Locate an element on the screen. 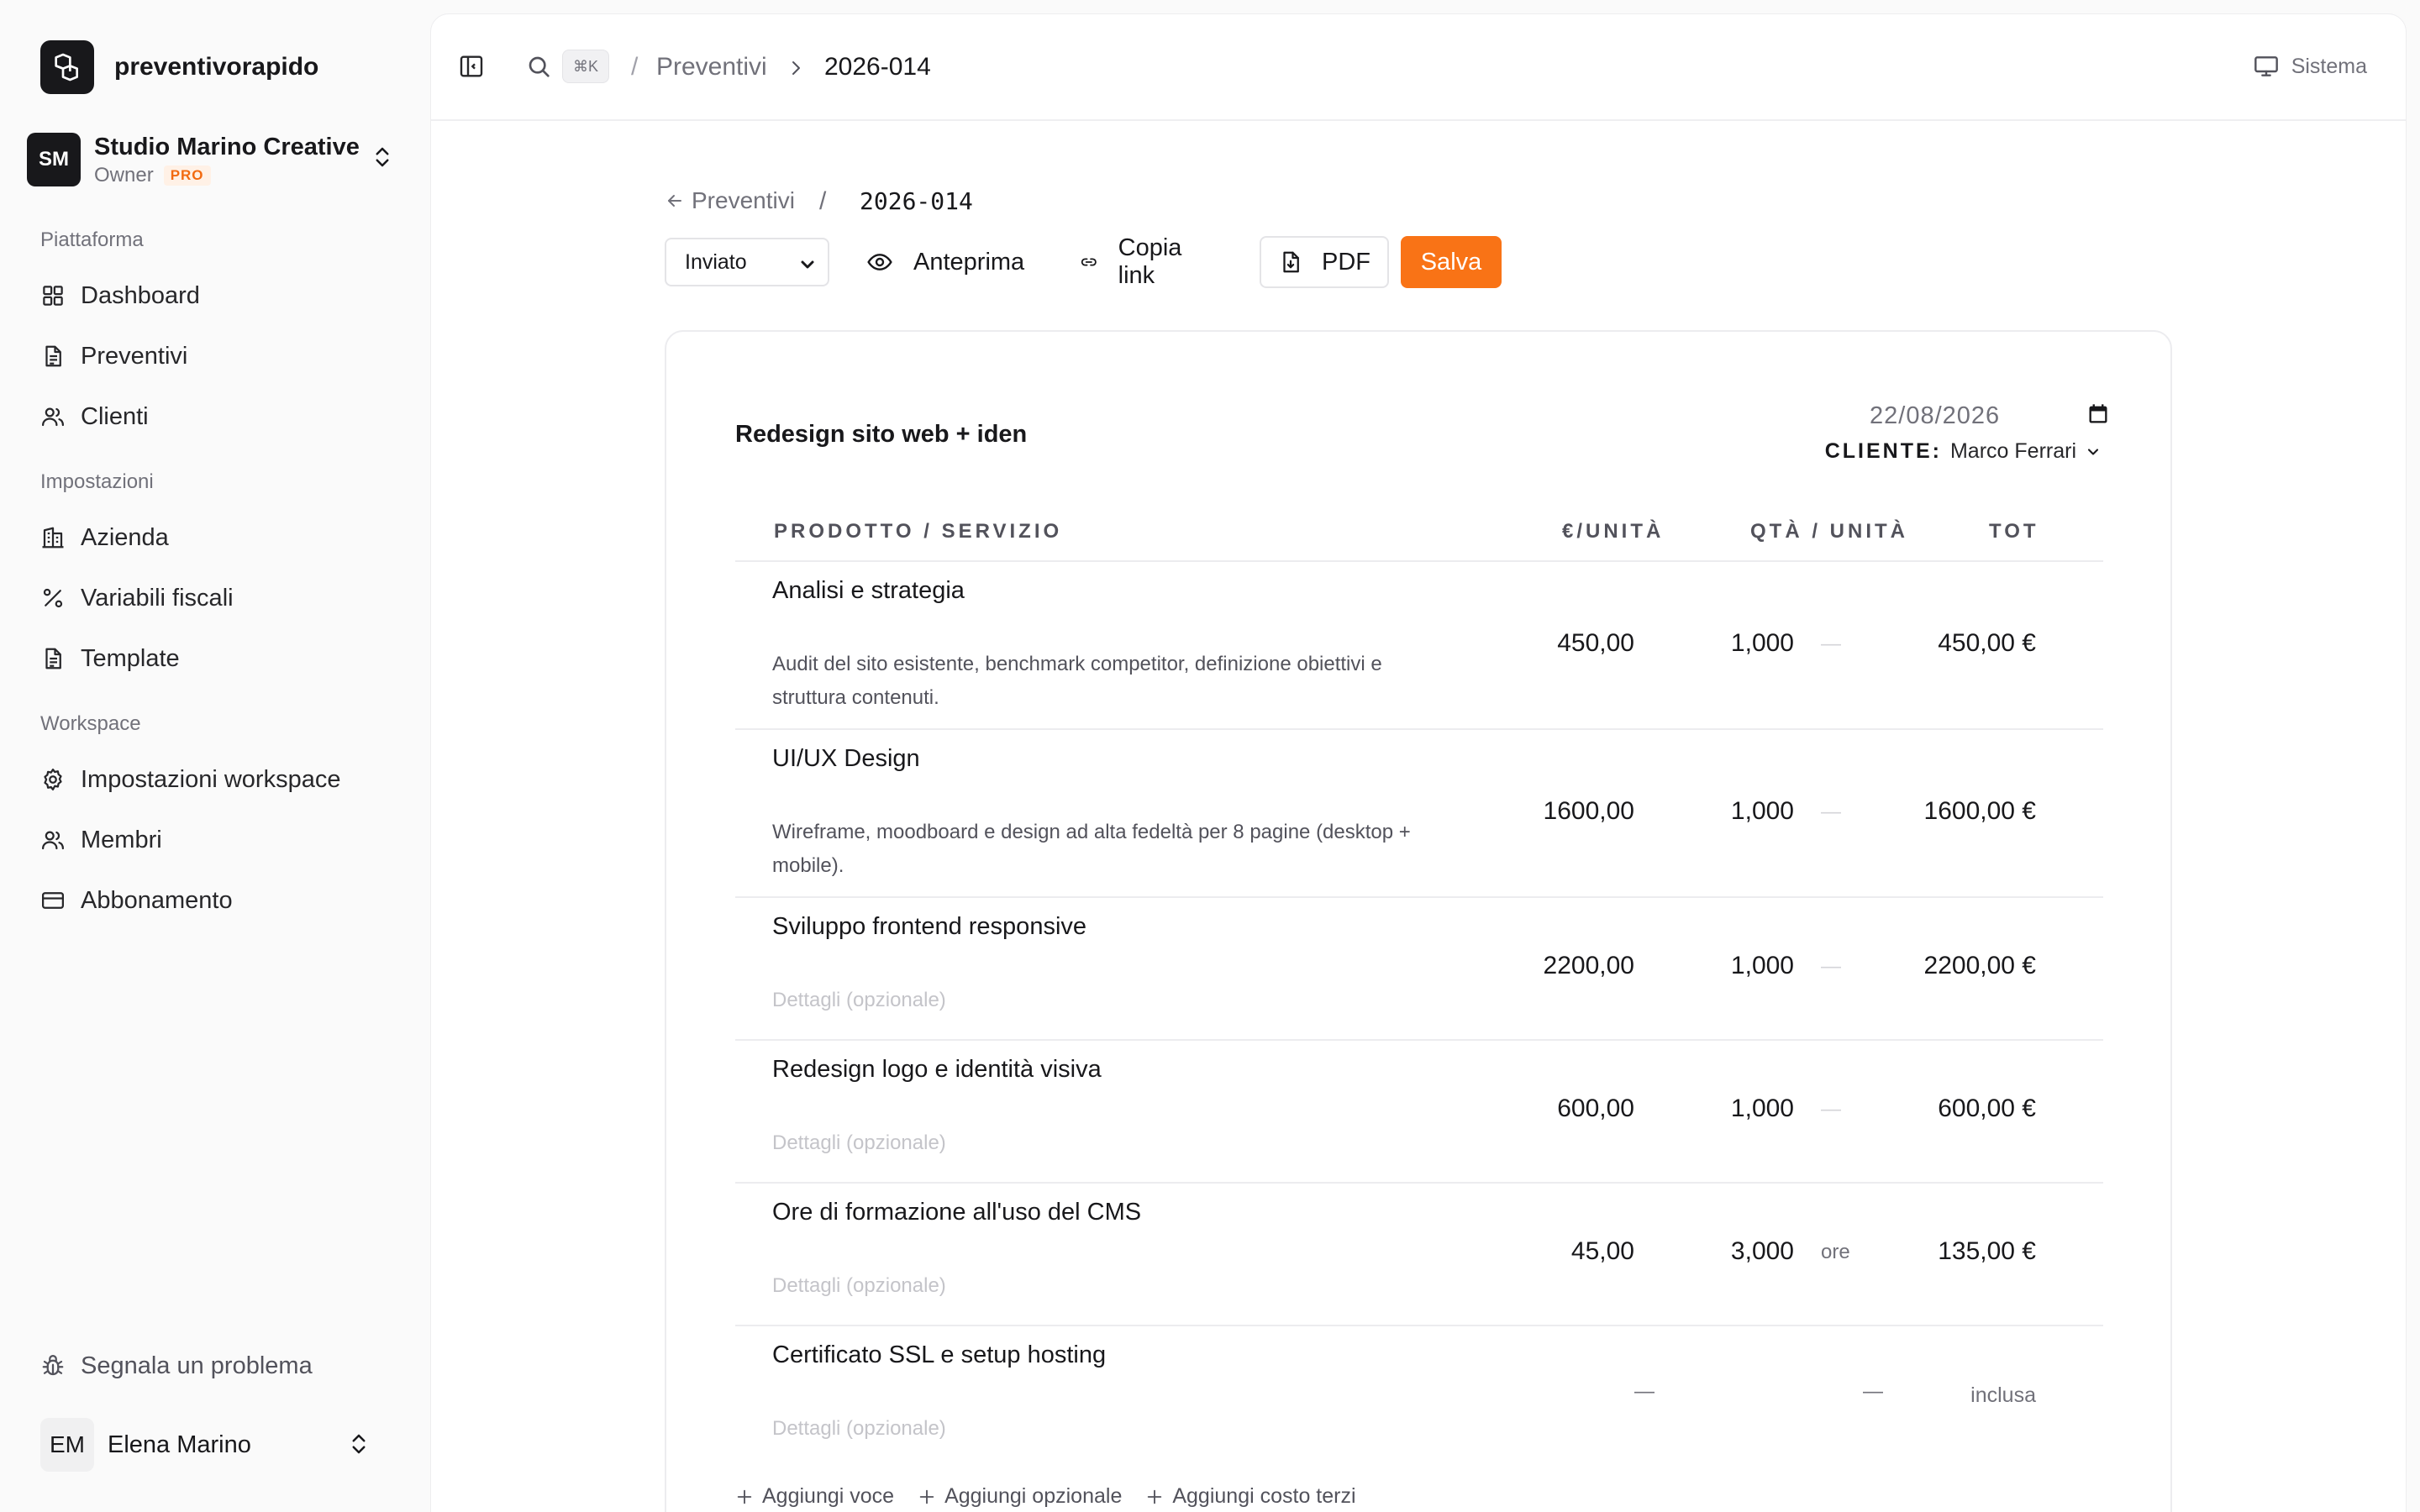  sidebar-item-label: Abbonamento is located at coordinates (157, 900).